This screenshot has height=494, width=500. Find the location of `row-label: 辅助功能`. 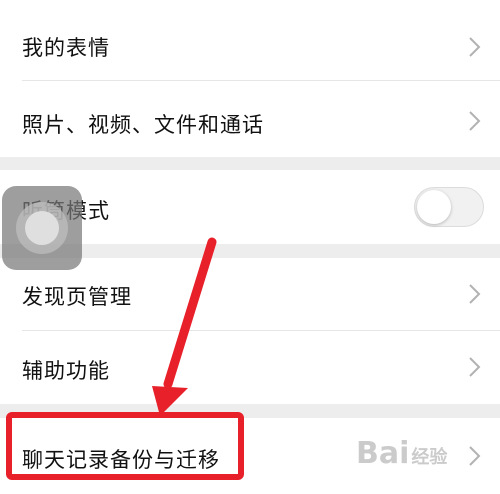

row-label: 辅助功能 is located at coordinates (66, 371).